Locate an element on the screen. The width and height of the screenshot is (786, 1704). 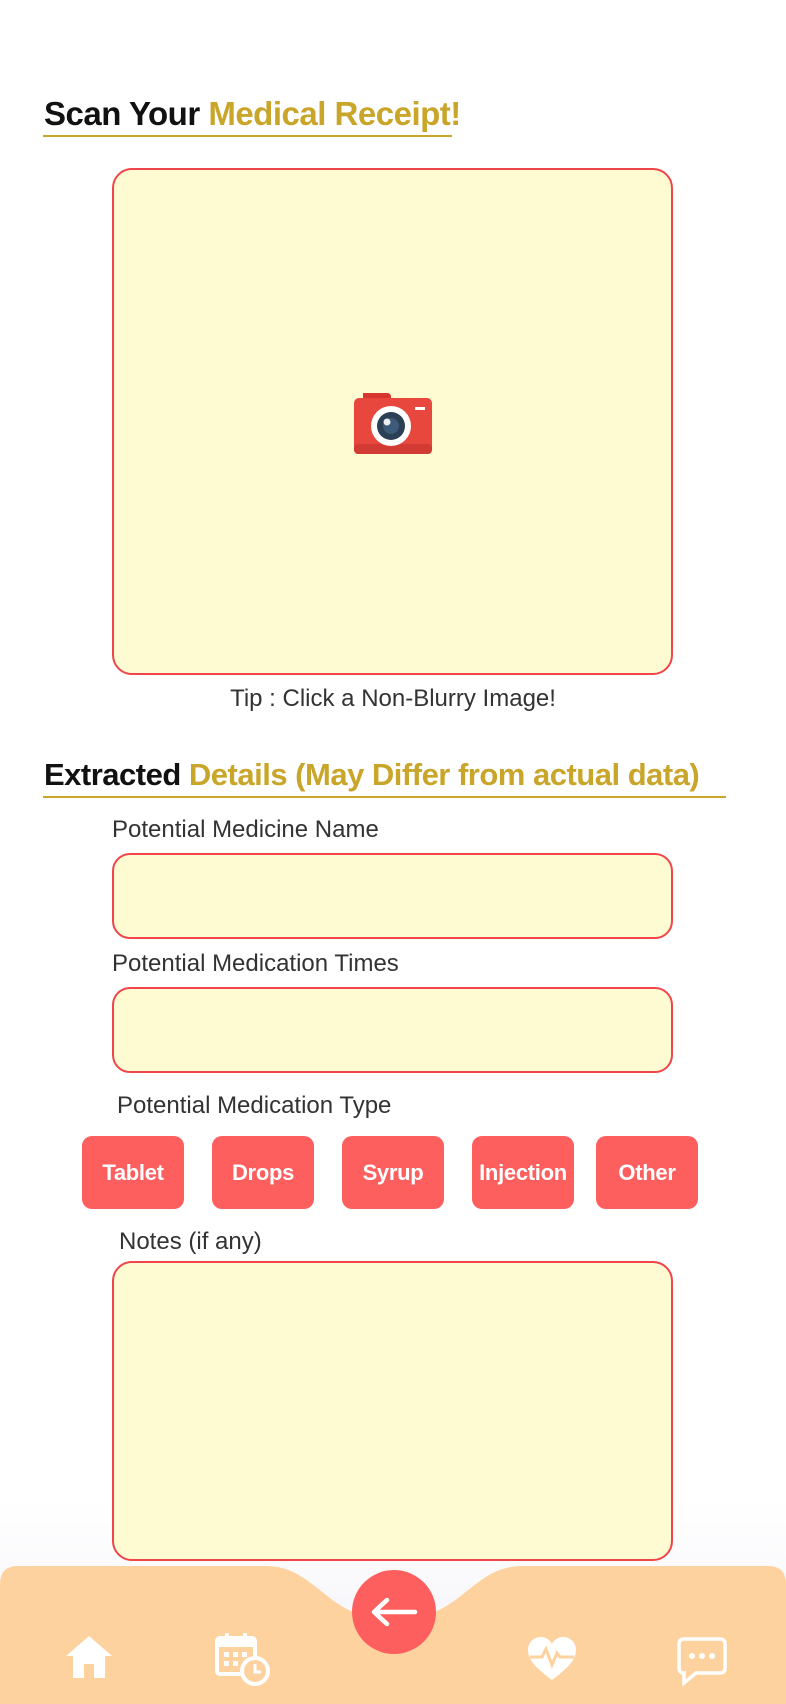
medication-times-label: Potential Medication Times is located at coordinates (255, 963).